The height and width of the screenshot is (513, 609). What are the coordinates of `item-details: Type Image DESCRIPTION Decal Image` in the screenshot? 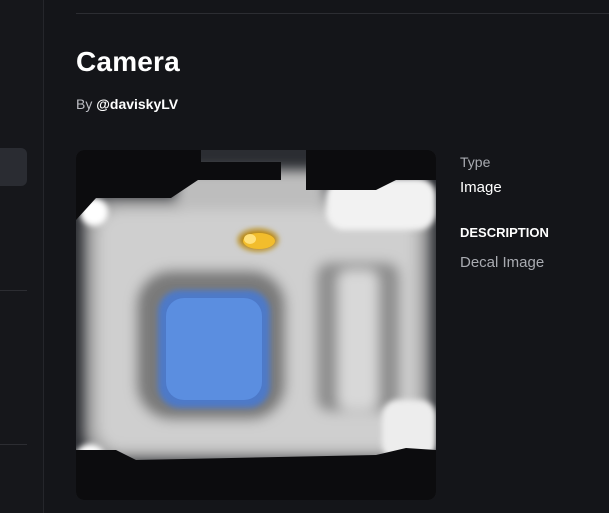 It's located at (534, 212).